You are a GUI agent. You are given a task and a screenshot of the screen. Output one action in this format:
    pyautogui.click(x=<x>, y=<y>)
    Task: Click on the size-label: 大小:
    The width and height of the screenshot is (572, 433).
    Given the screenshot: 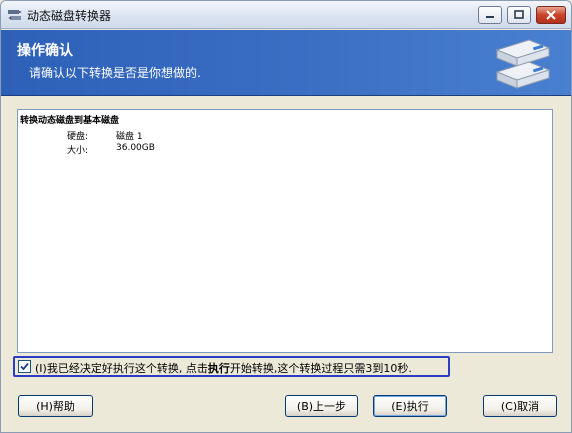 What is the action you would take?
    pyautogui.click(x=78, y=151)
    